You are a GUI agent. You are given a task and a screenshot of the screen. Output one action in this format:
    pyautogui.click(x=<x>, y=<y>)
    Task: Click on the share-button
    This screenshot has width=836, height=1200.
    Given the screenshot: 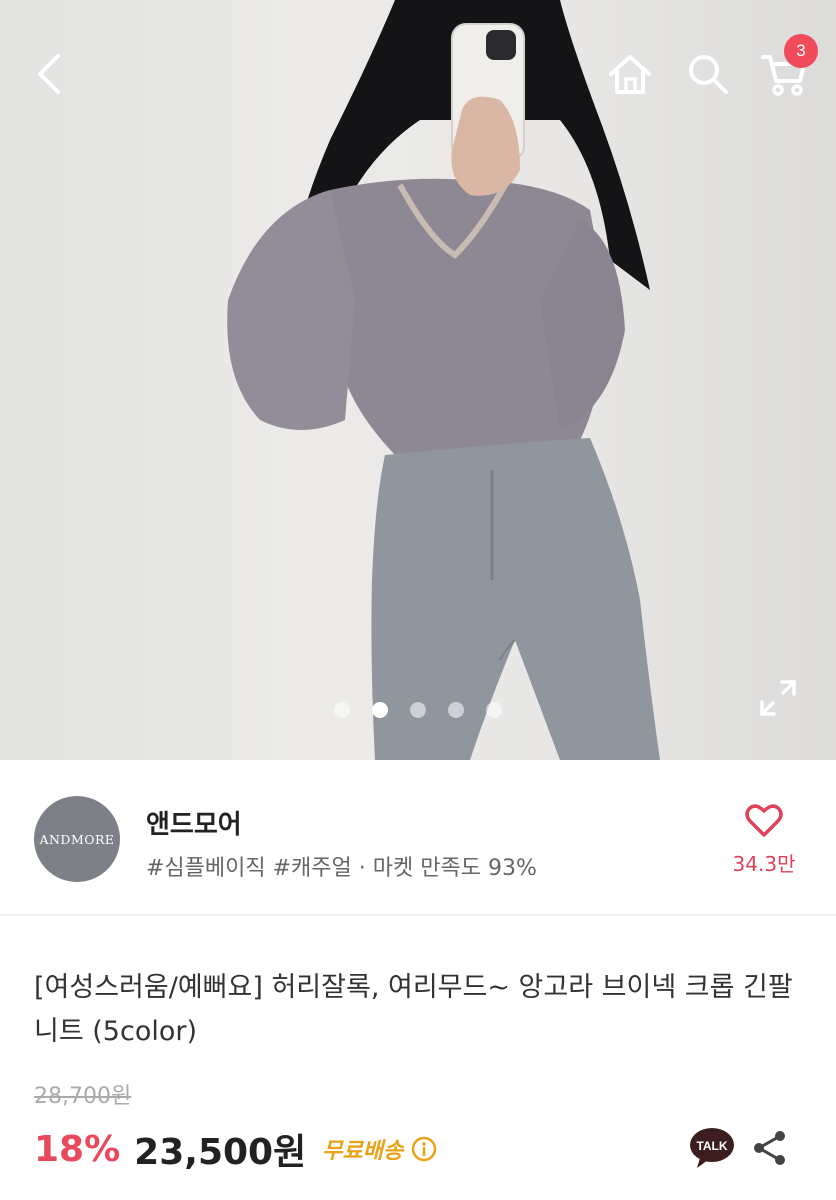 What is the action you would take?
    pyautogui.click(x=770, y=1148)
    